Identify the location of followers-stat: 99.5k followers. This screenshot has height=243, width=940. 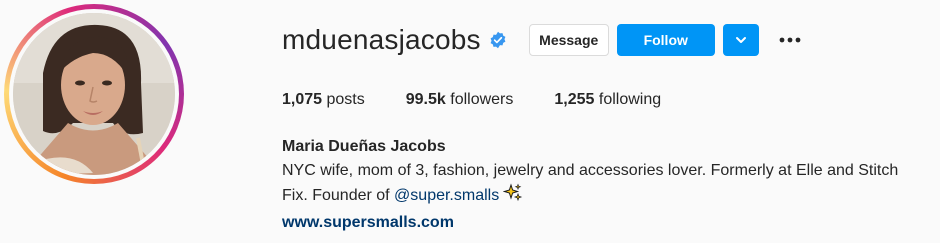
(460, 100).